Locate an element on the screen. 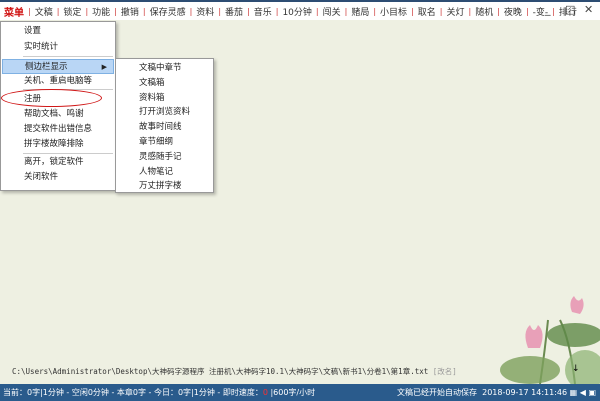 The height and width of the screenshot is (401, 600). main-menu-item: 实时统计 is located at coordinates (58, 47).